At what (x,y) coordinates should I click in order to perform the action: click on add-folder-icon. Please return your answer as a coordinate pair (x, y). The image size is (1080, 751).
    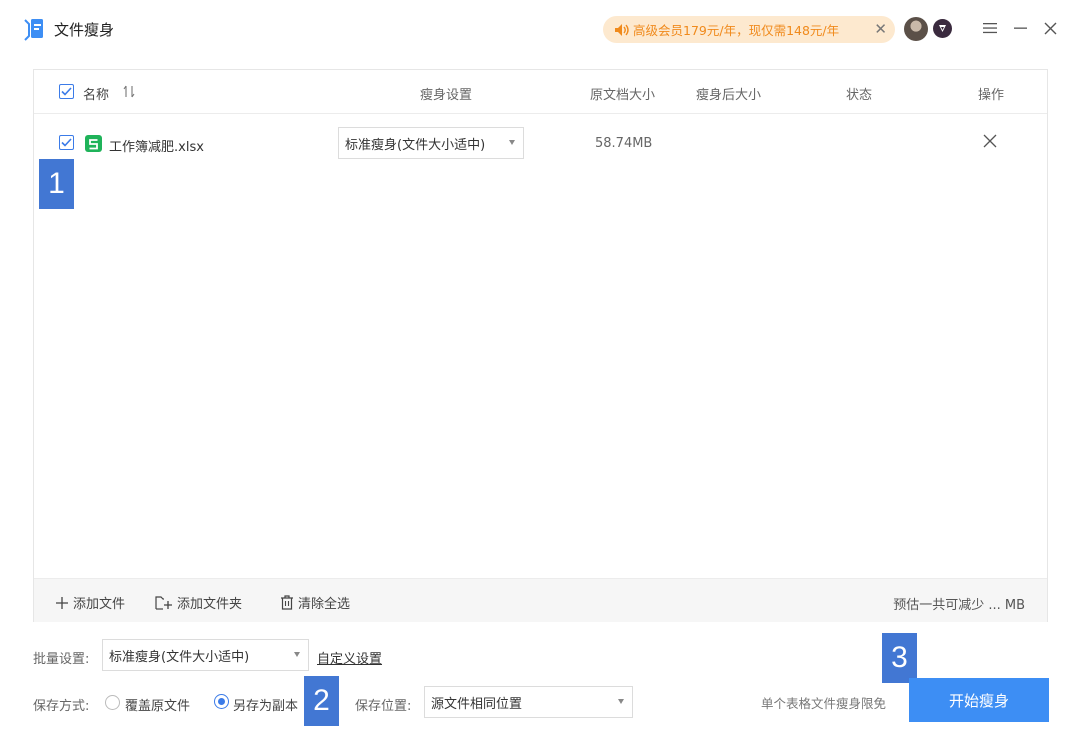
    Looking at the image, I should click on (163, 602).